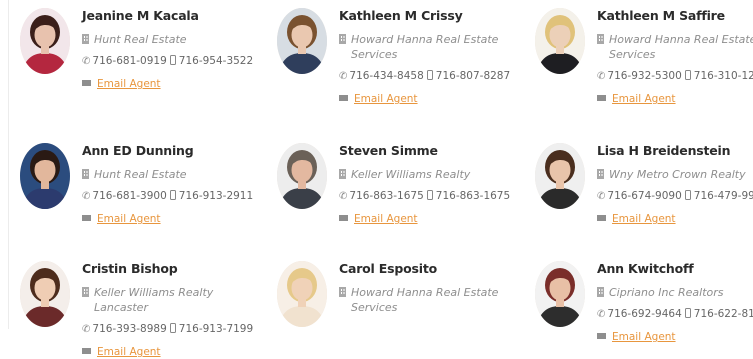 Image resolution: width=753 pixels, height=359 pixels. Describe the element at coordinates (426, 15) in the screenshot. I see `agent-name: Kathleen M Crissy` at that location.